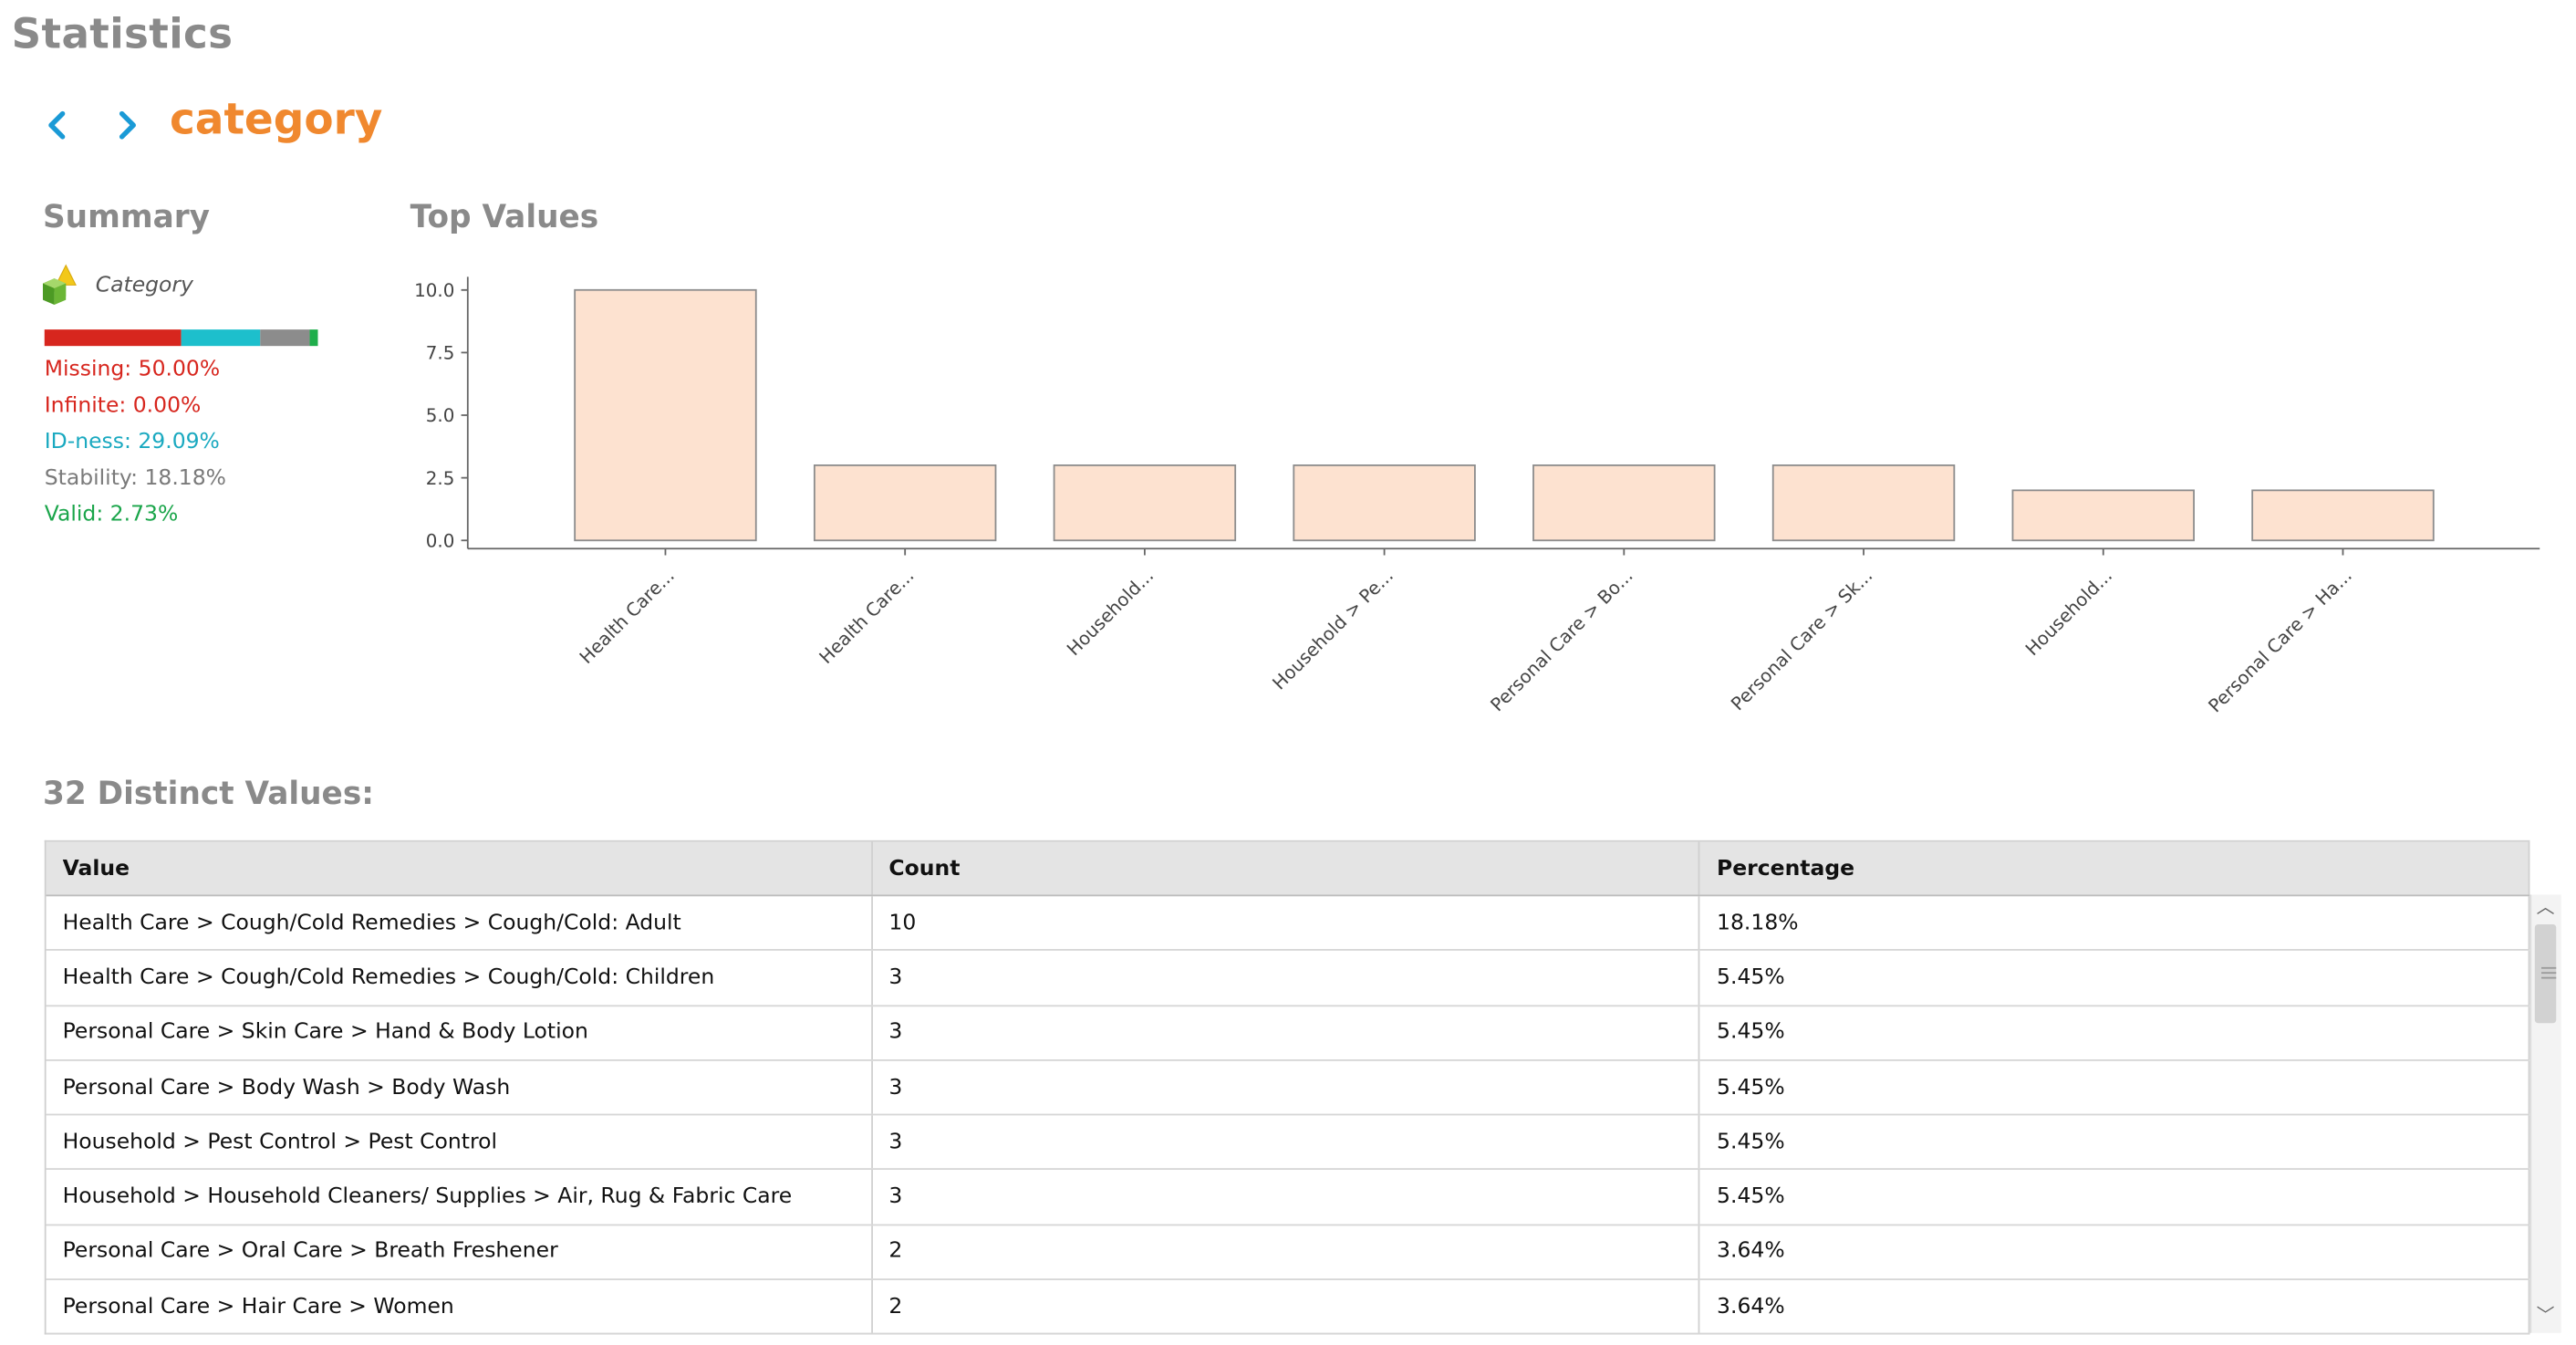 Image resolution: width=2576 pixels, height=1345 pixels. What do you see at coordinates (440, 354) in the screenshot?
I see `y-tick-label: 7.5` at bounding box center [440, 354].